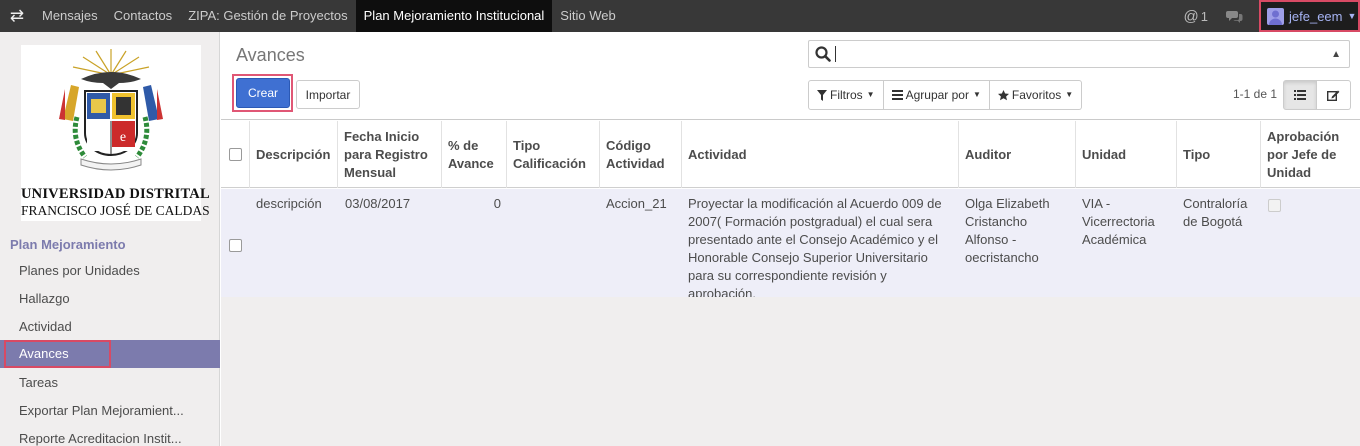  Describe the element at coordinates (1204, 16) in the screenshot. I see `mentions-count: 1` at that location.